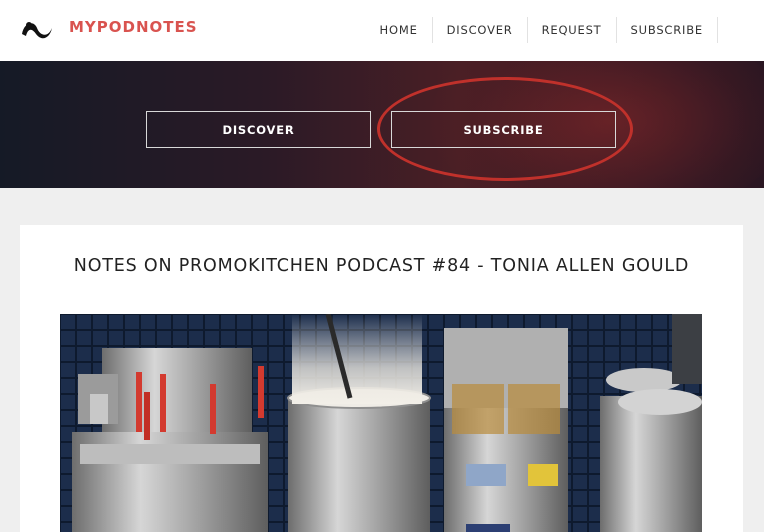 The height and width of the screenshot is (532, 764). Describe the element at coordinates (667, 30) in the screenshot. I see `nav-subscribe: SUBSCRIBE` at that location.